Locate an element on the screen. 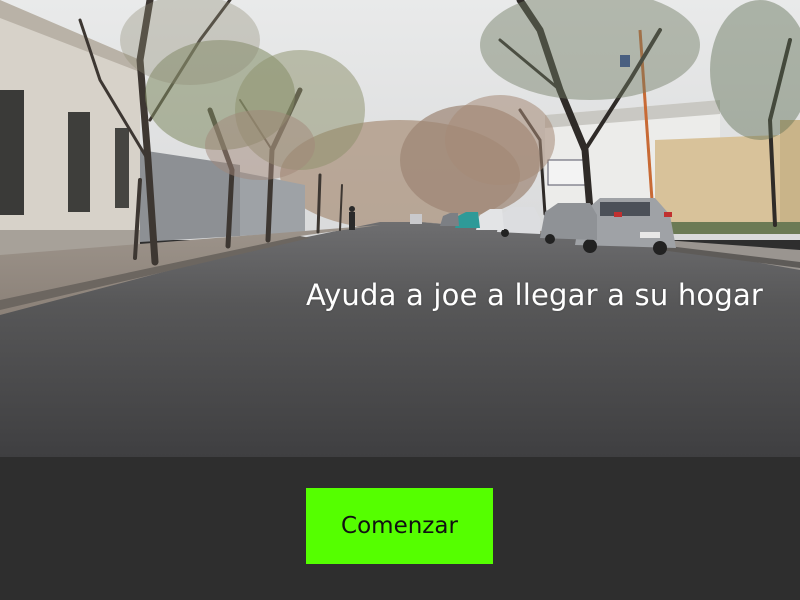  start-button: Comenzar is located at coordinates (399, 526).